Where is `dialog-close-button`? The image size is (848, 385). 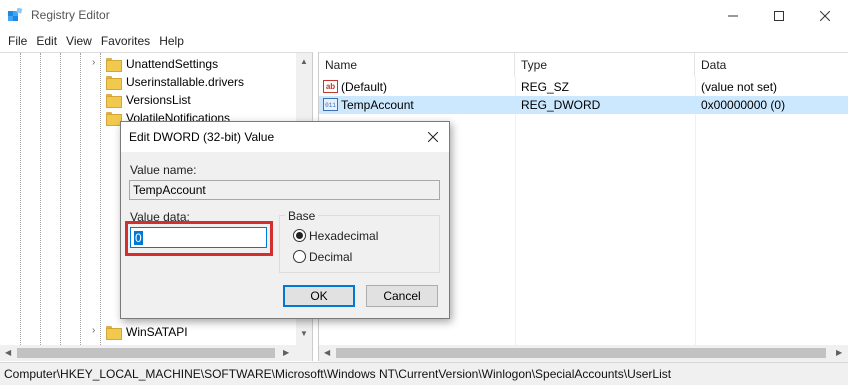
dialog-close-button is located at coordinates (433, 137).